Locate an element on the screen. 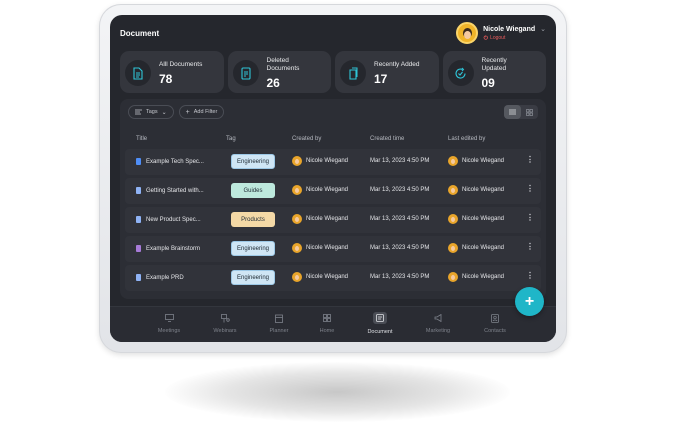  nav-label: Home is located at coordinates (327, 331).